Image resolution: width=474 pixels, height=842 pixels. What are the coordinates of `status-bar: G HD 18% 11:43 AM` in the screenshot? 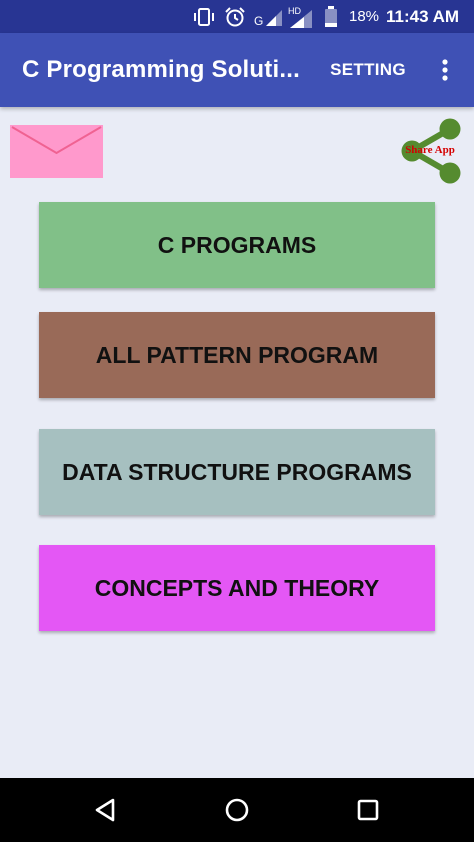 It's located at (237, 16).